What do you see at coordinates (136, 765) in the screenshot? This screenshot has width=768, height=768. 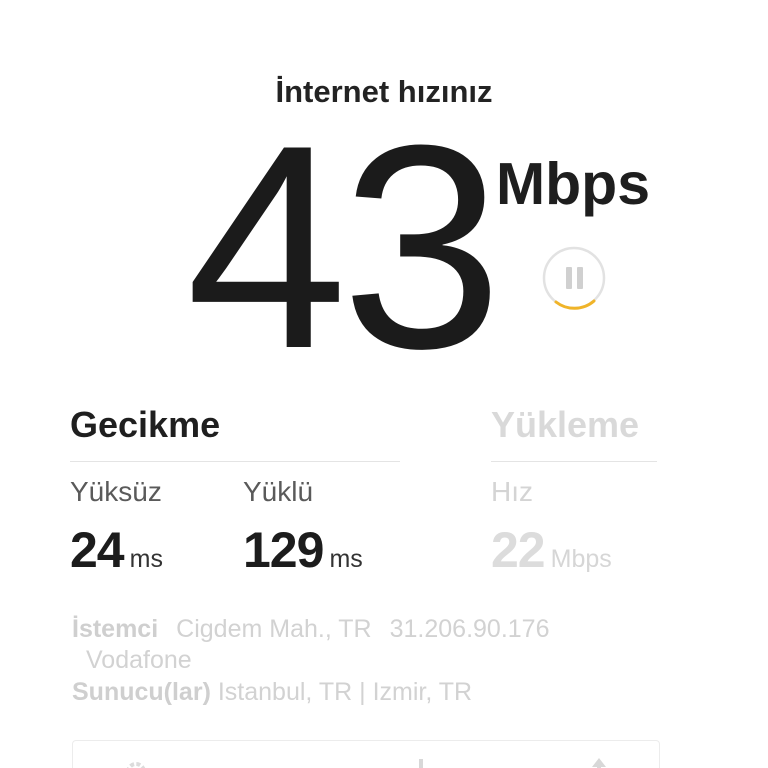 I see `gear-icon` at bounding box center [136, 765].